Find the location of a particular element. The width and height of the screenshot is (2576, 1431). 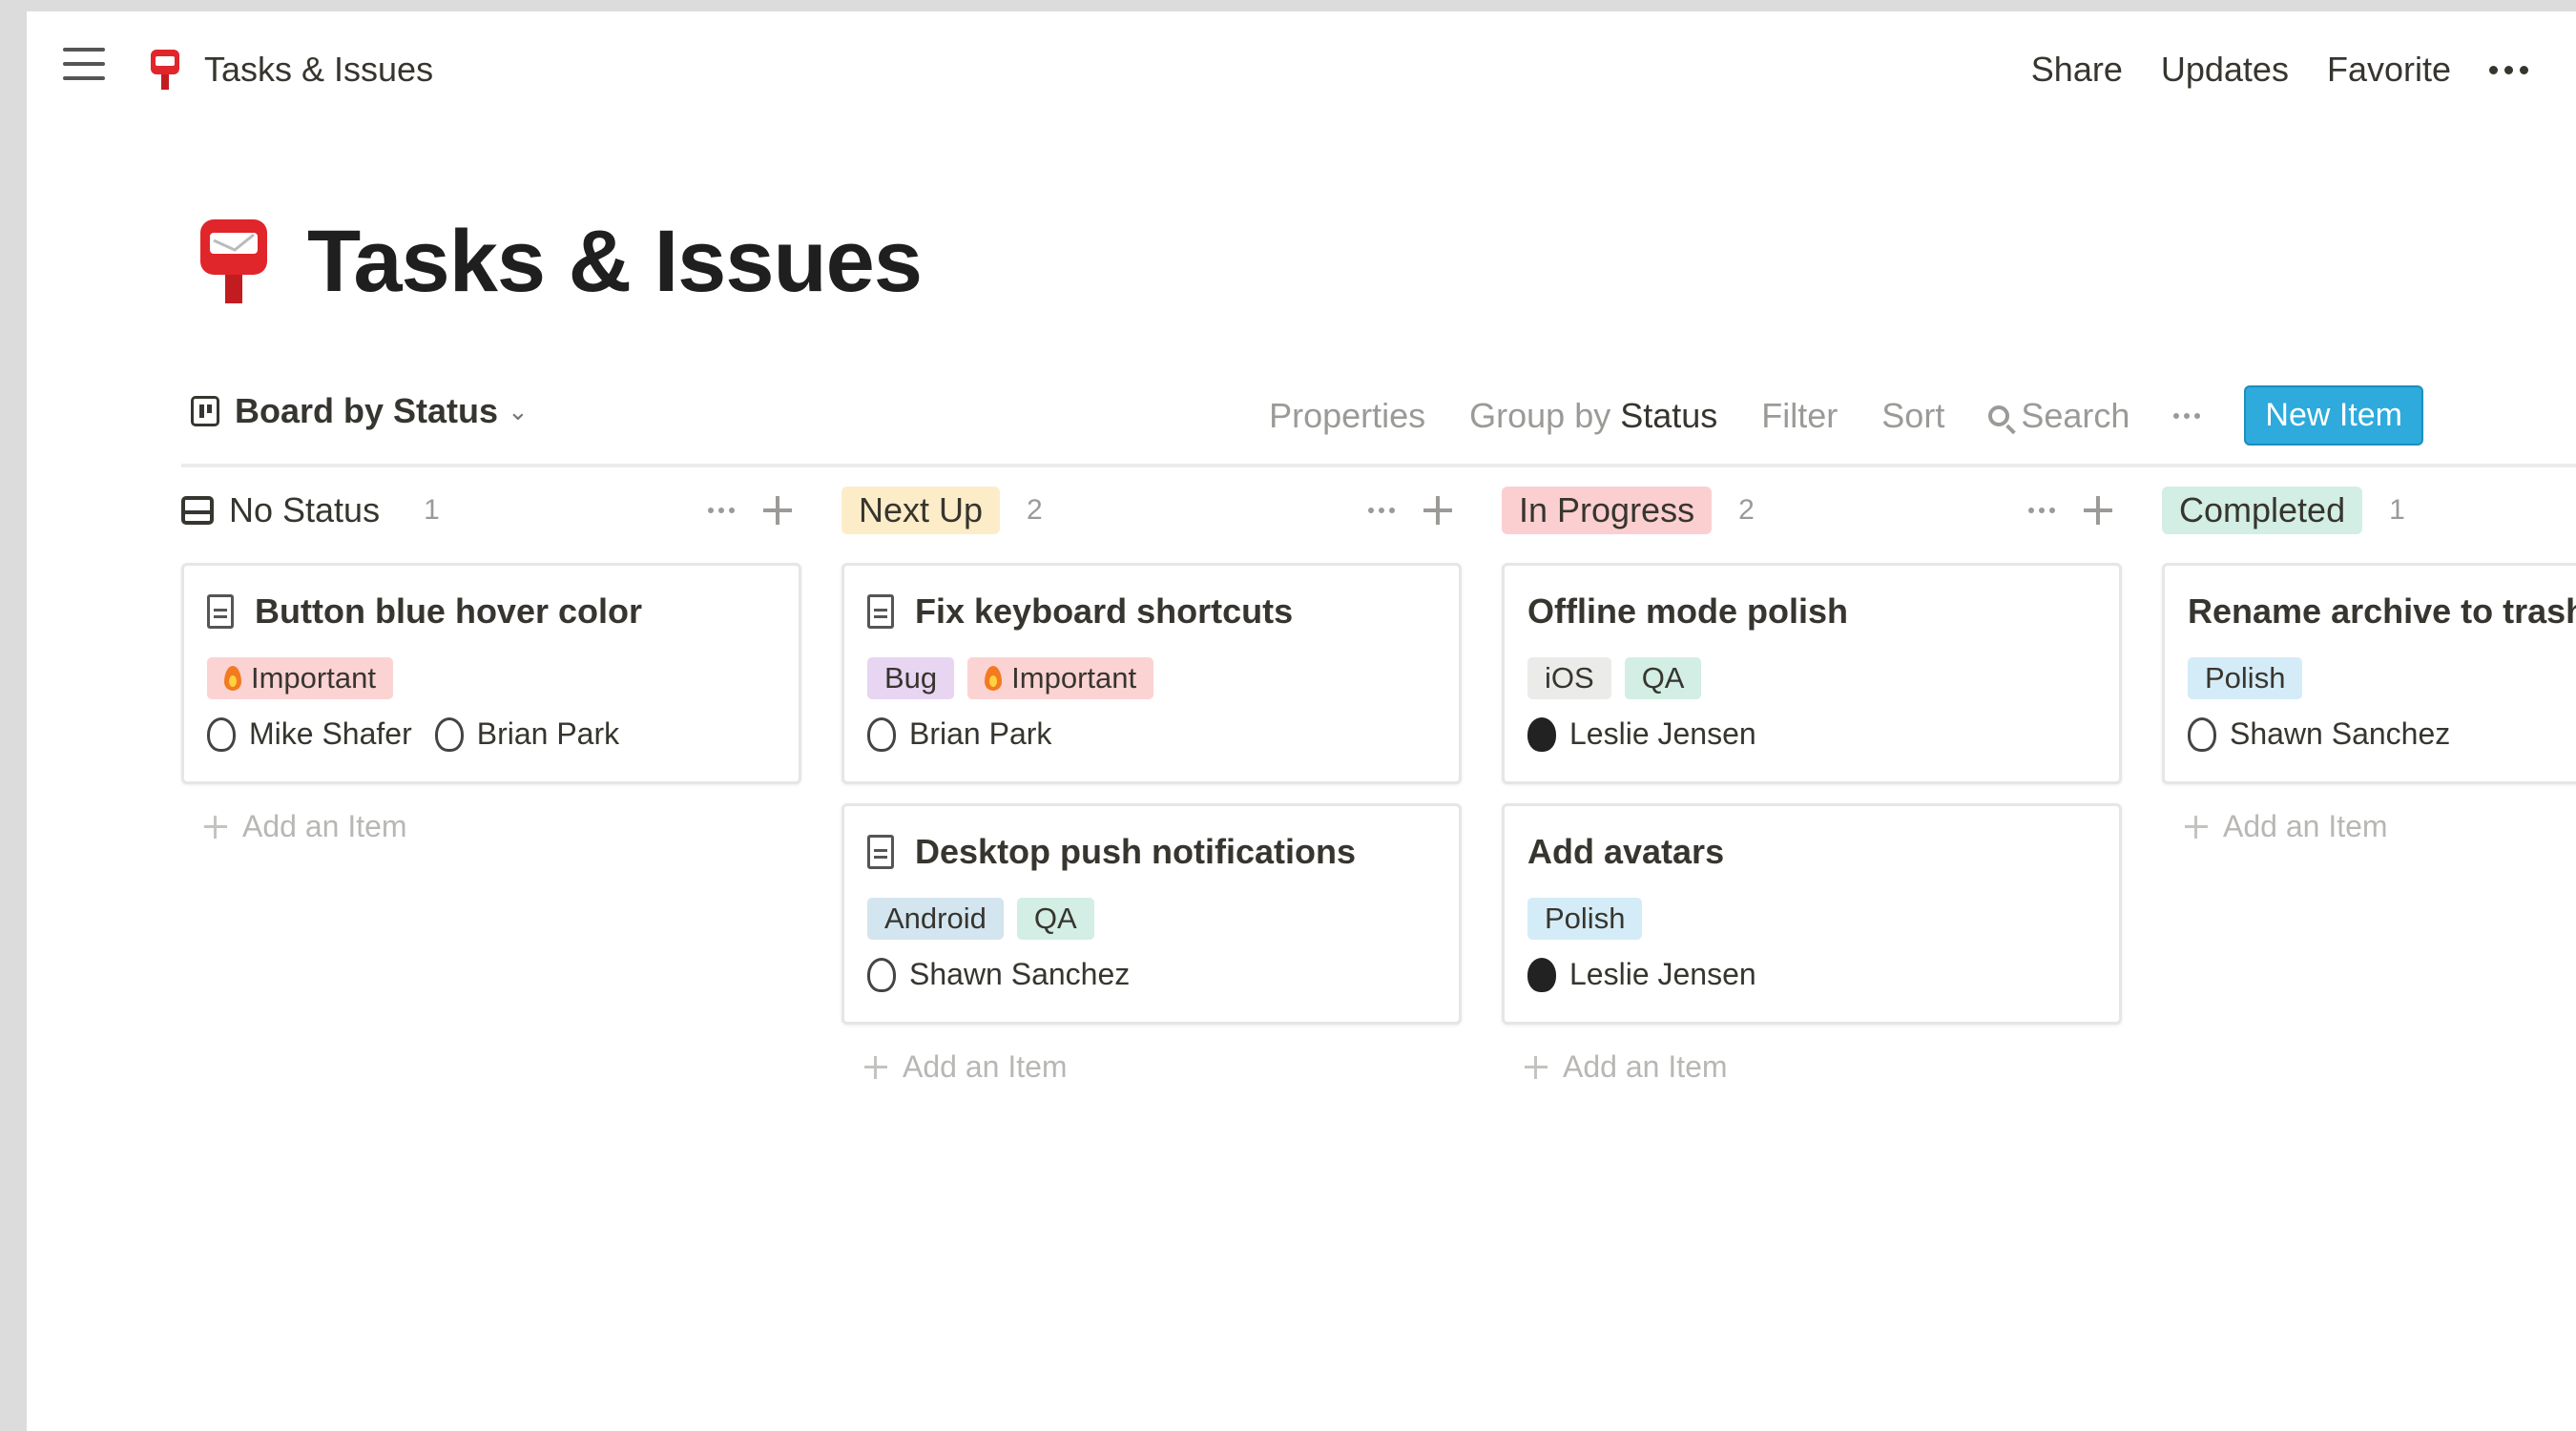

card-tags: Bug Important is located at coordinates (1151, 678).